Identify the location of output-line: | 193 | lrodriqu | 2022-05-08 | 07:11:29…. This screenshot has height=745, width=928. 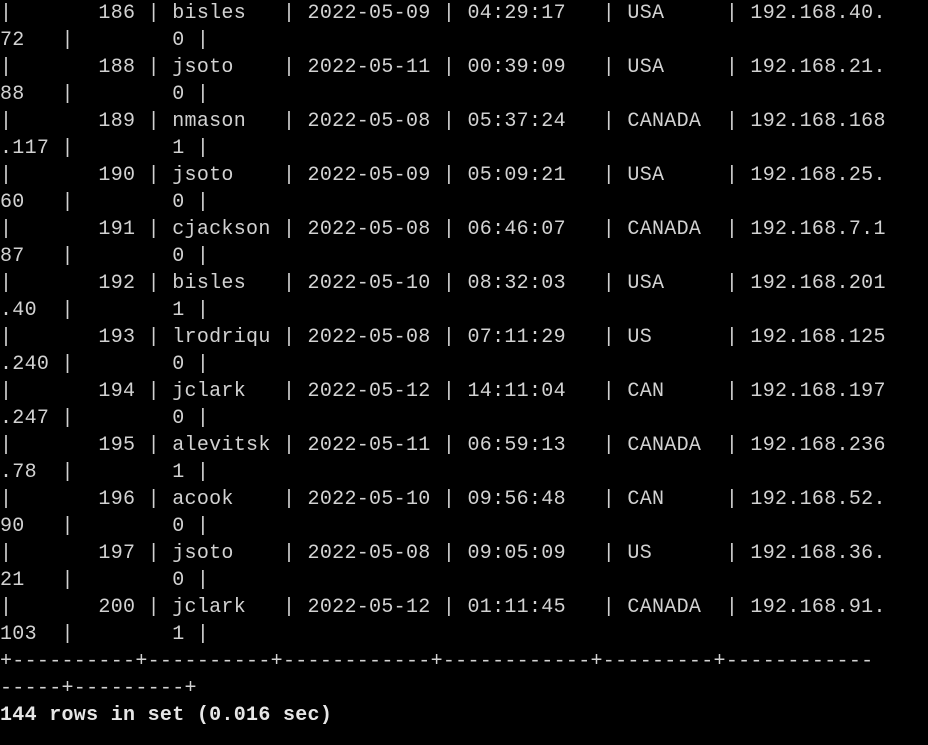
(443, 337).